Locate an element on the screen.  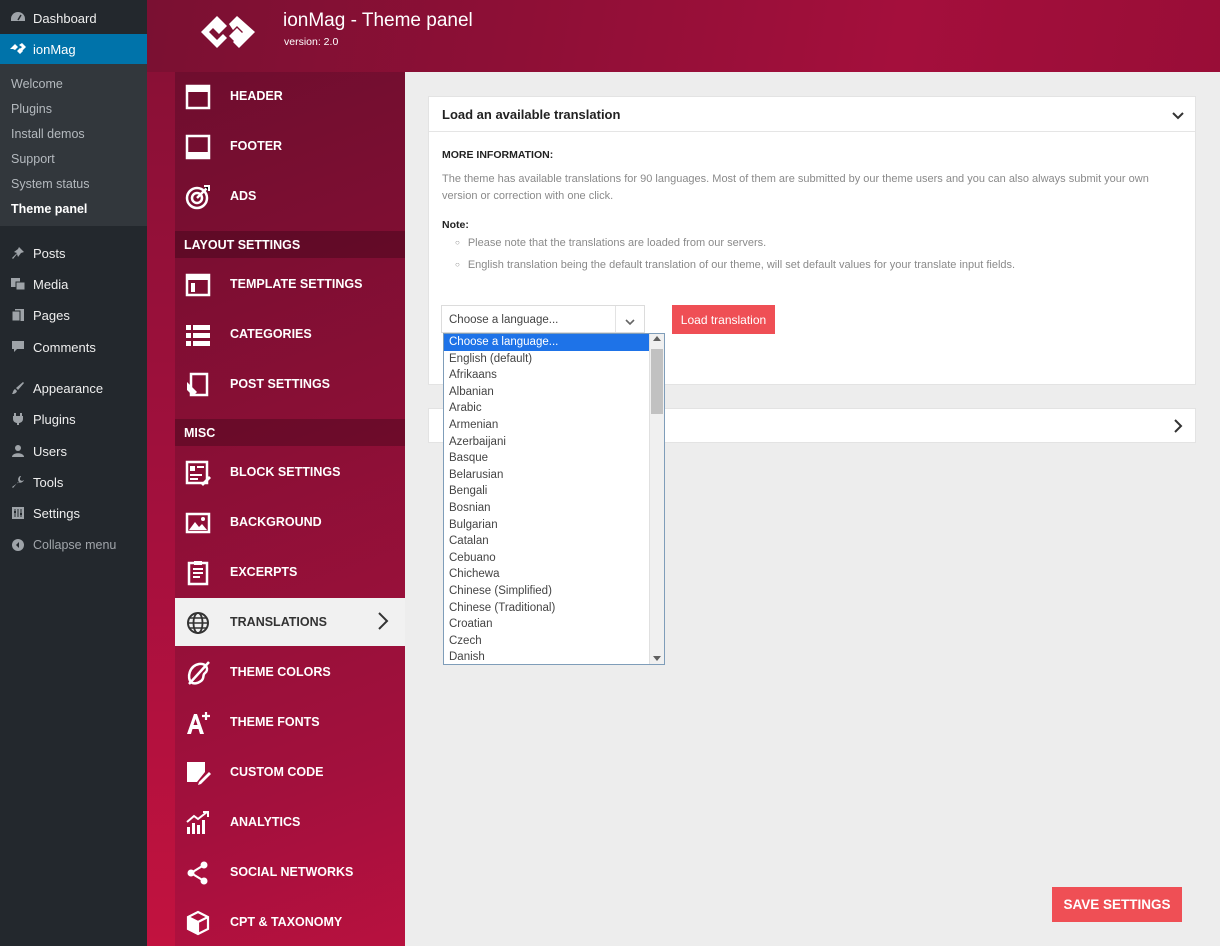
nav-item-label: FOOTER is located at coordinates (256, 146).